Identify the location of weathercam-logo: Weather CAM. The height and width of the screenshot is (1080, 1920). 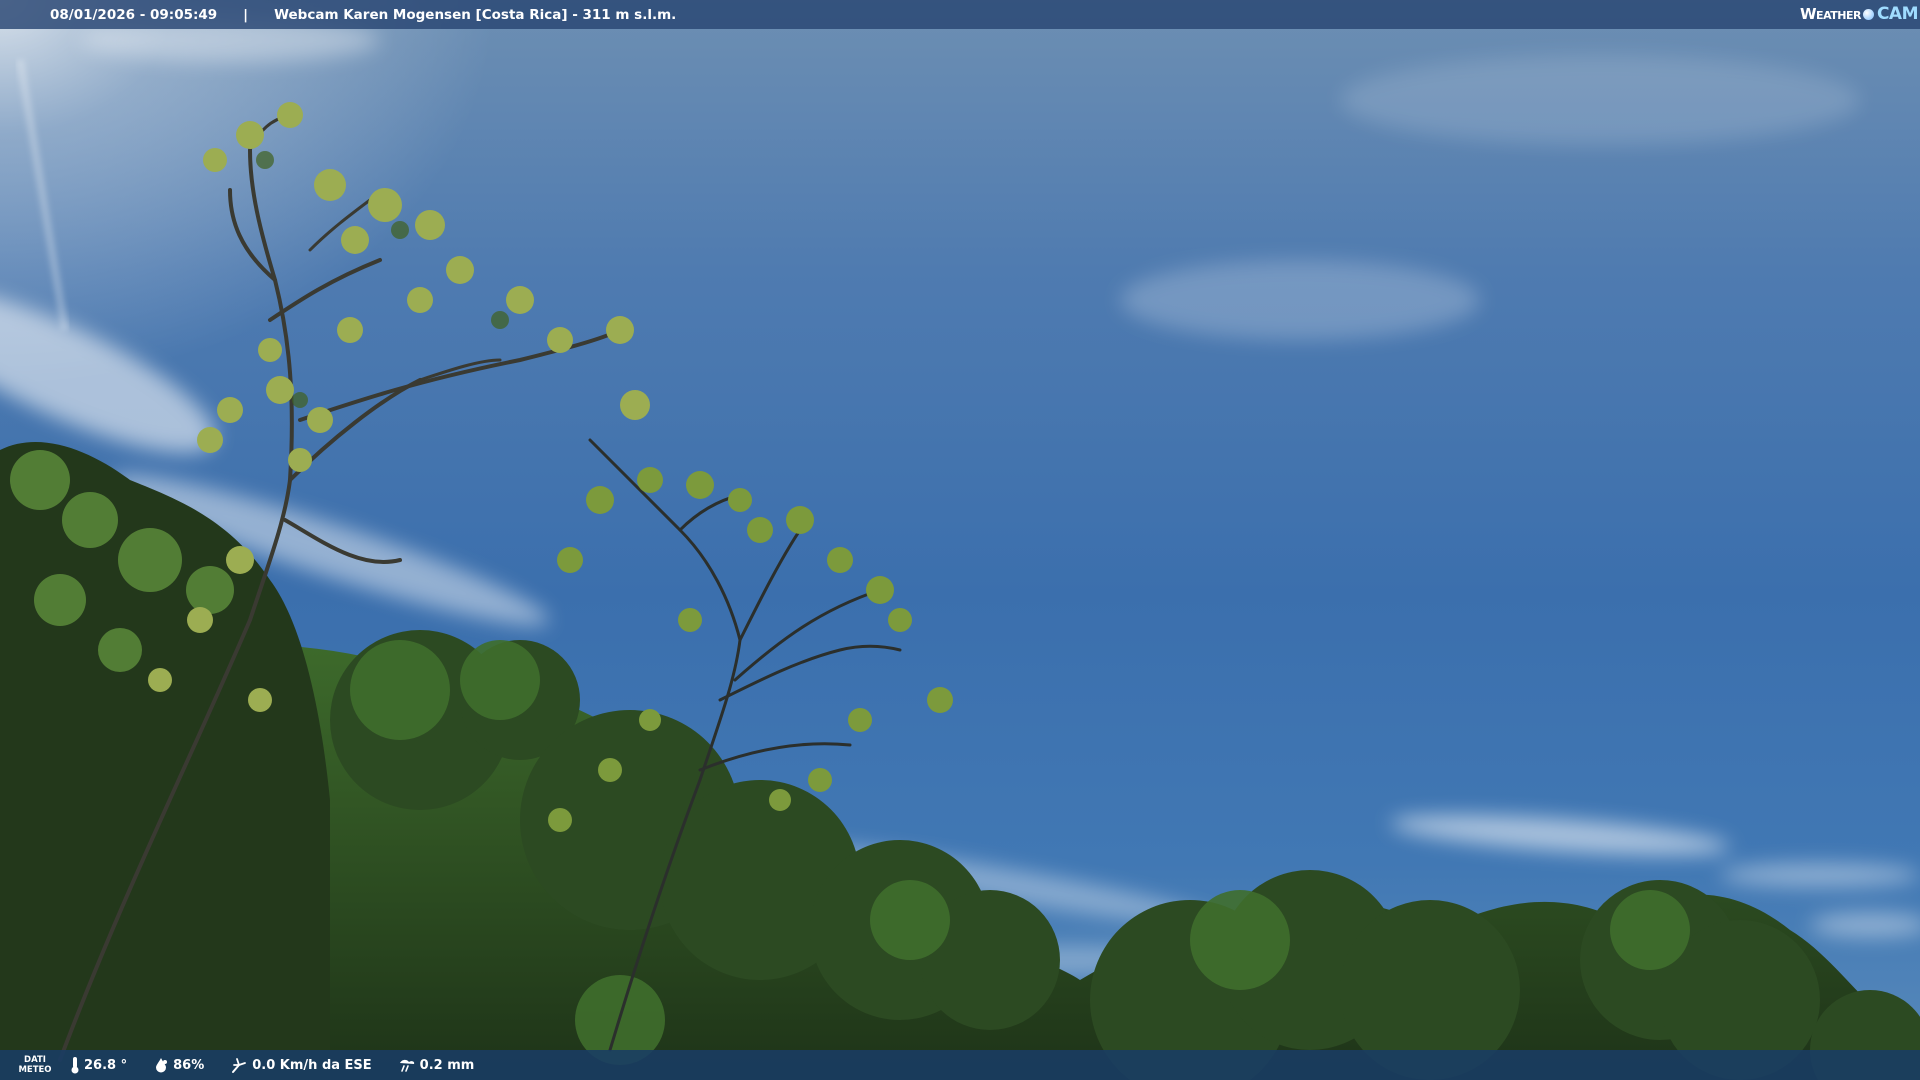
(1859, 14).